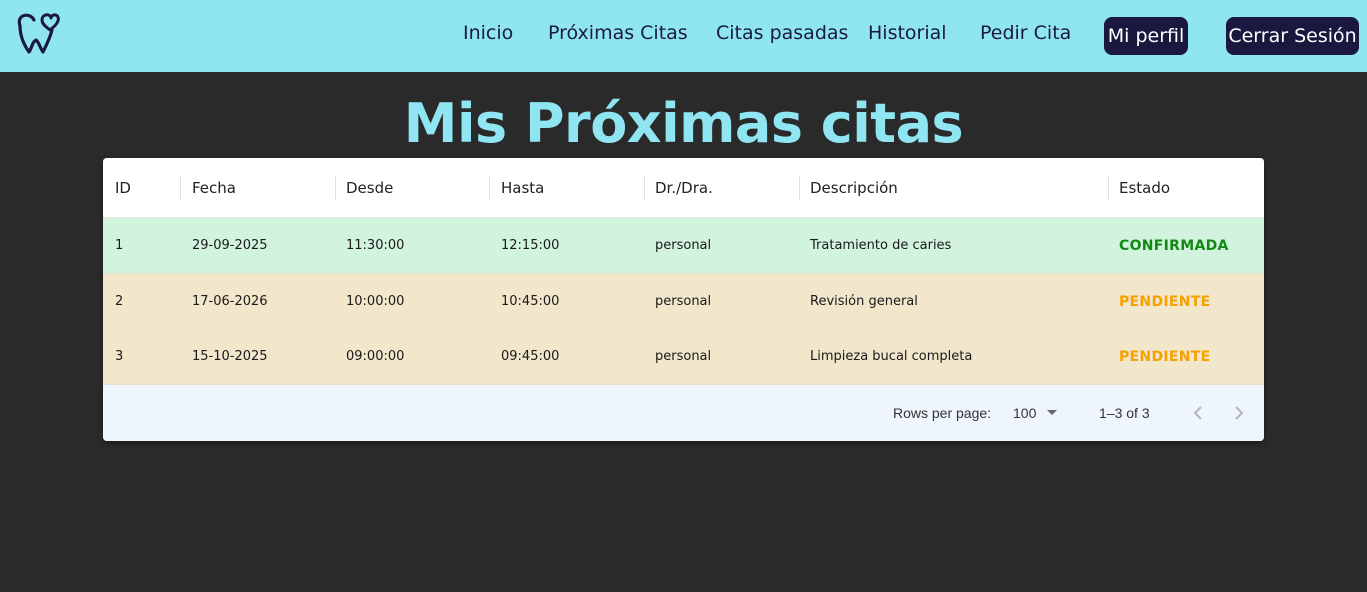  I want to click on cell-id: 1, so click(119, 245).